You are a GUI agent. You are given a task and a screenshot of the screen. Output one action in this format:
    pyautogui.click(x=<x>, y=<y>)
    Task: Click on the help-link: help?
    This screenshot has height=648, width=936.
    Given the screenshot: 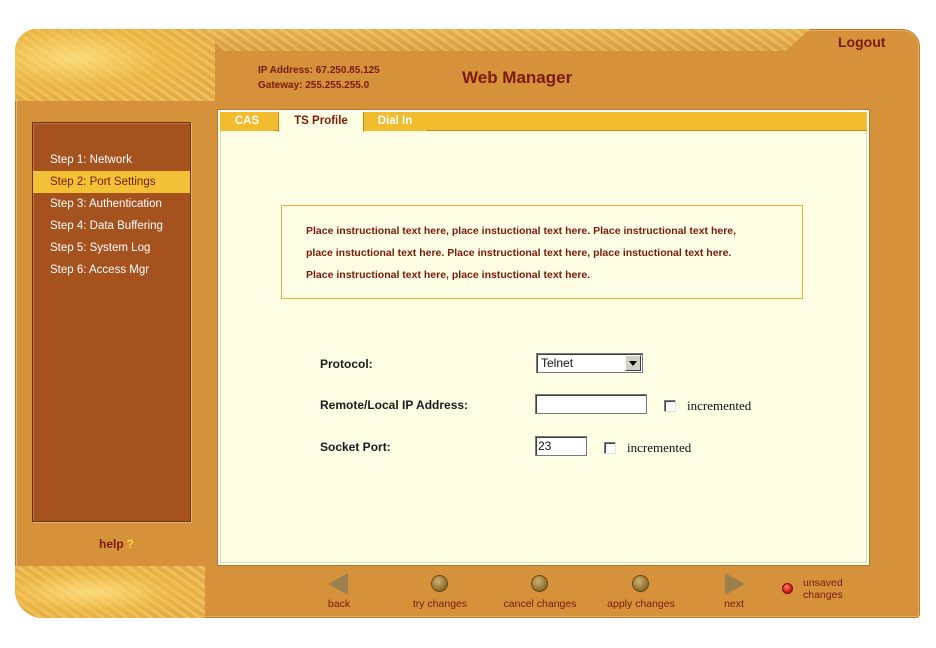 What is the action you would take?
    pyautogui.click(x=116, y=544)
    